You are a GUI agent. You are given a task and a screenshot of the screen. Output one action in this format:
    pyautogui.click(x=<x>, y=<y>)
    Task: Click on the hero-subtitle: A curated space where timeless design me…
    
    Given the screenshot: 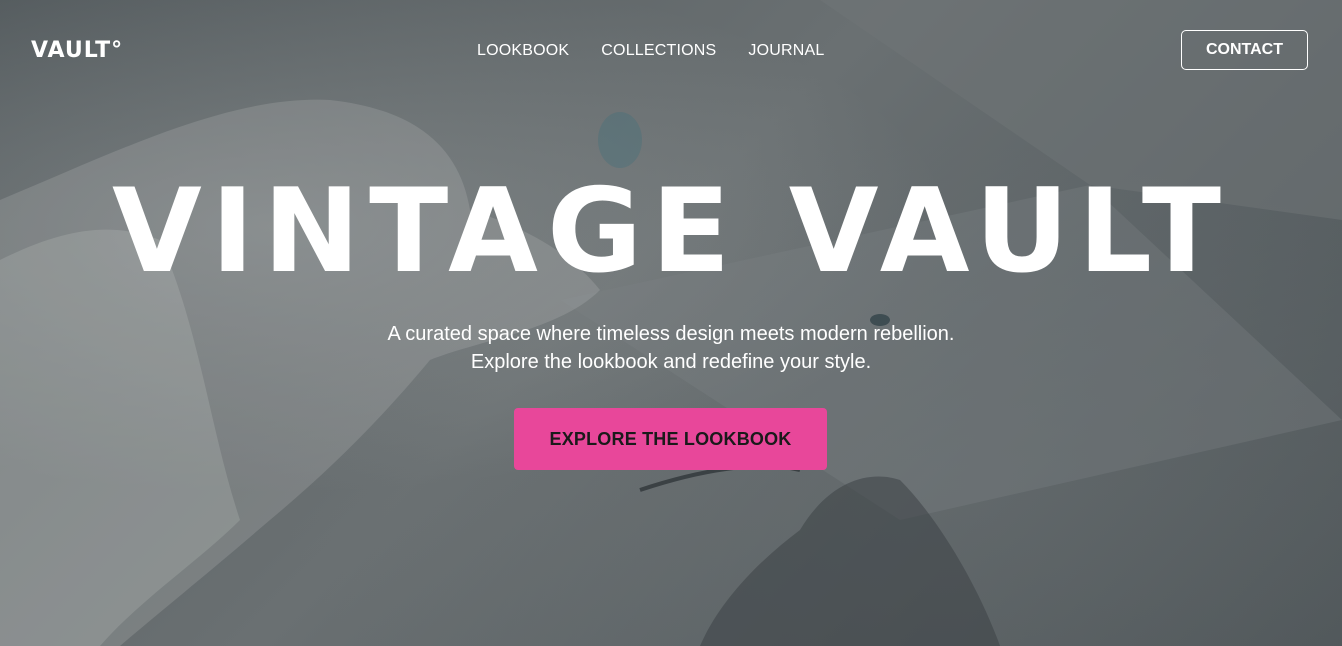 What is the action you would take?
    pyautogui.click(x=671, y=348)
    